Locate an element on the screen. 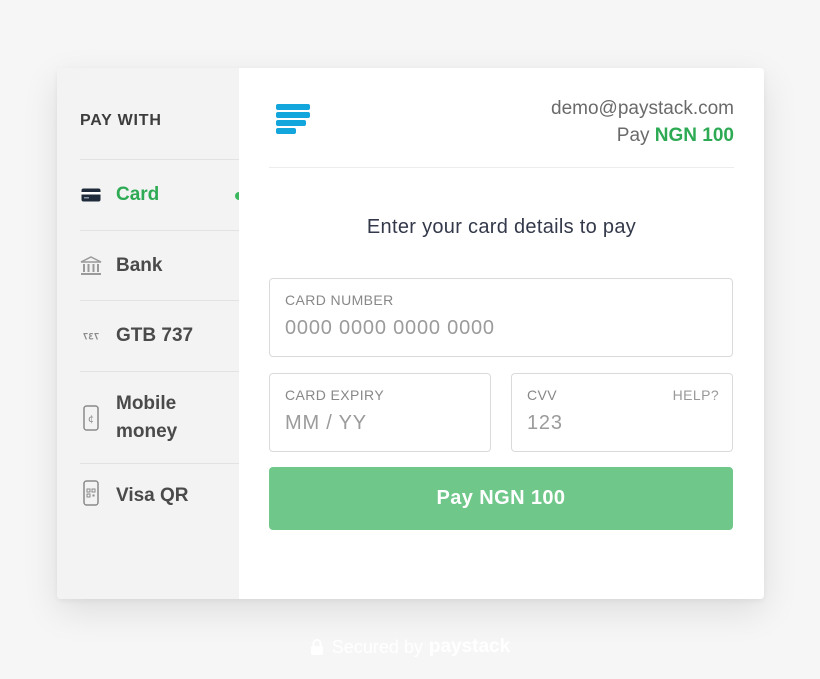 The height and width of the screenshot is (679, 820). customer-email: demo@paystack.com is located at coordinates (642, 108).